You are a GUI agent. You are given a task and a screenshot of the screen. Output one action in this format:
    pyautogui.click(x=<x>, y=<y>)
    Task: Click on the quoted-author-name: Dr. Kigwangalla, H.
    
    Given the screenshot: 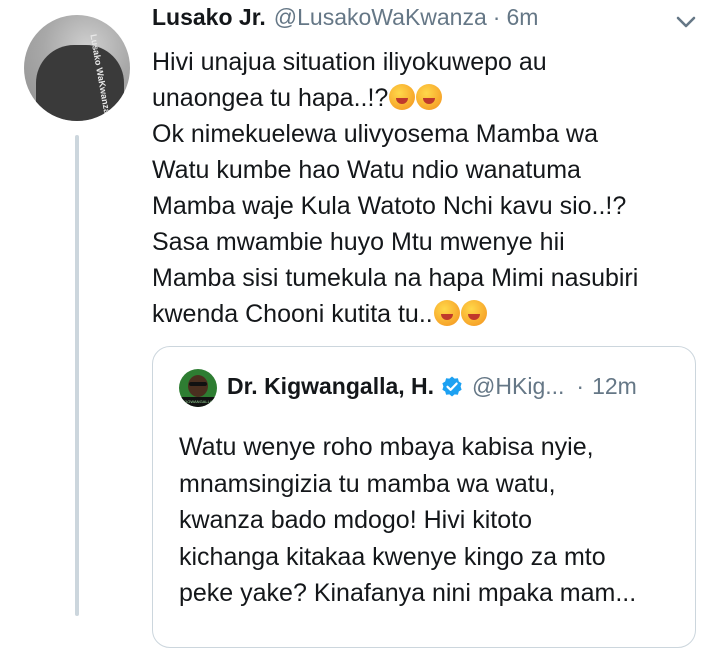 What is the action you would take?
    pyautogui.click(x=330, y=386)
    